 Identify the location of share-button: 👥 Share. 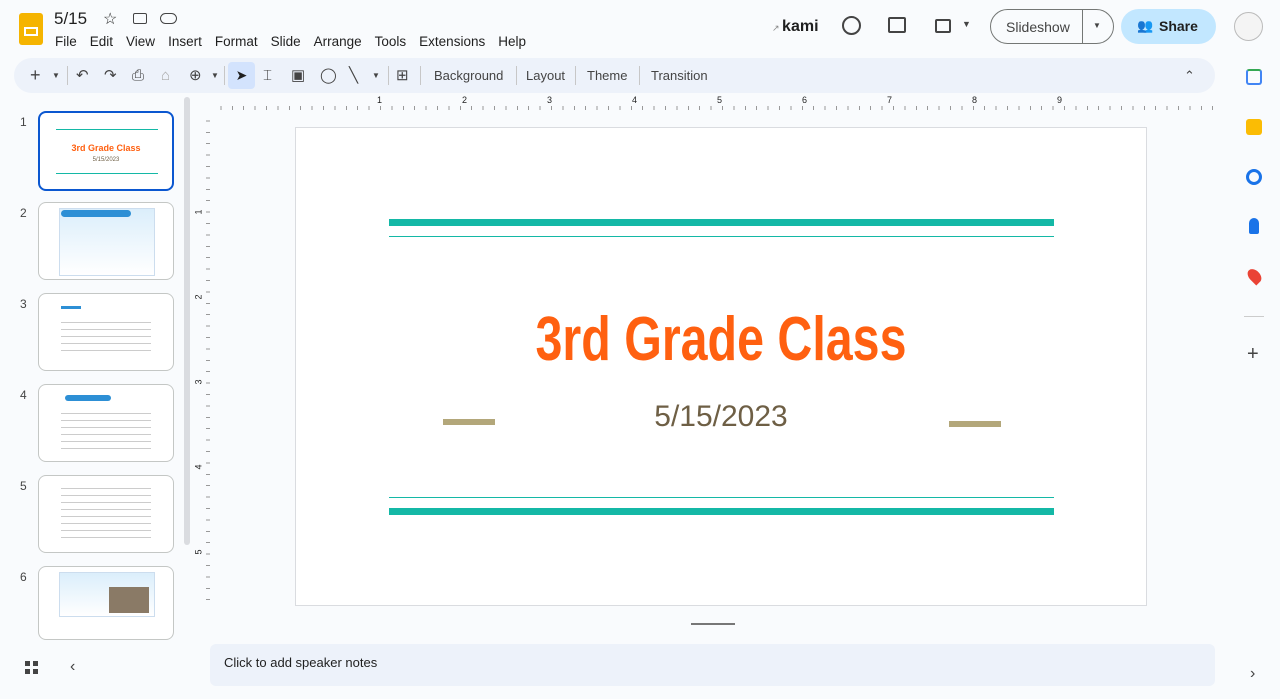
(1168, 26).